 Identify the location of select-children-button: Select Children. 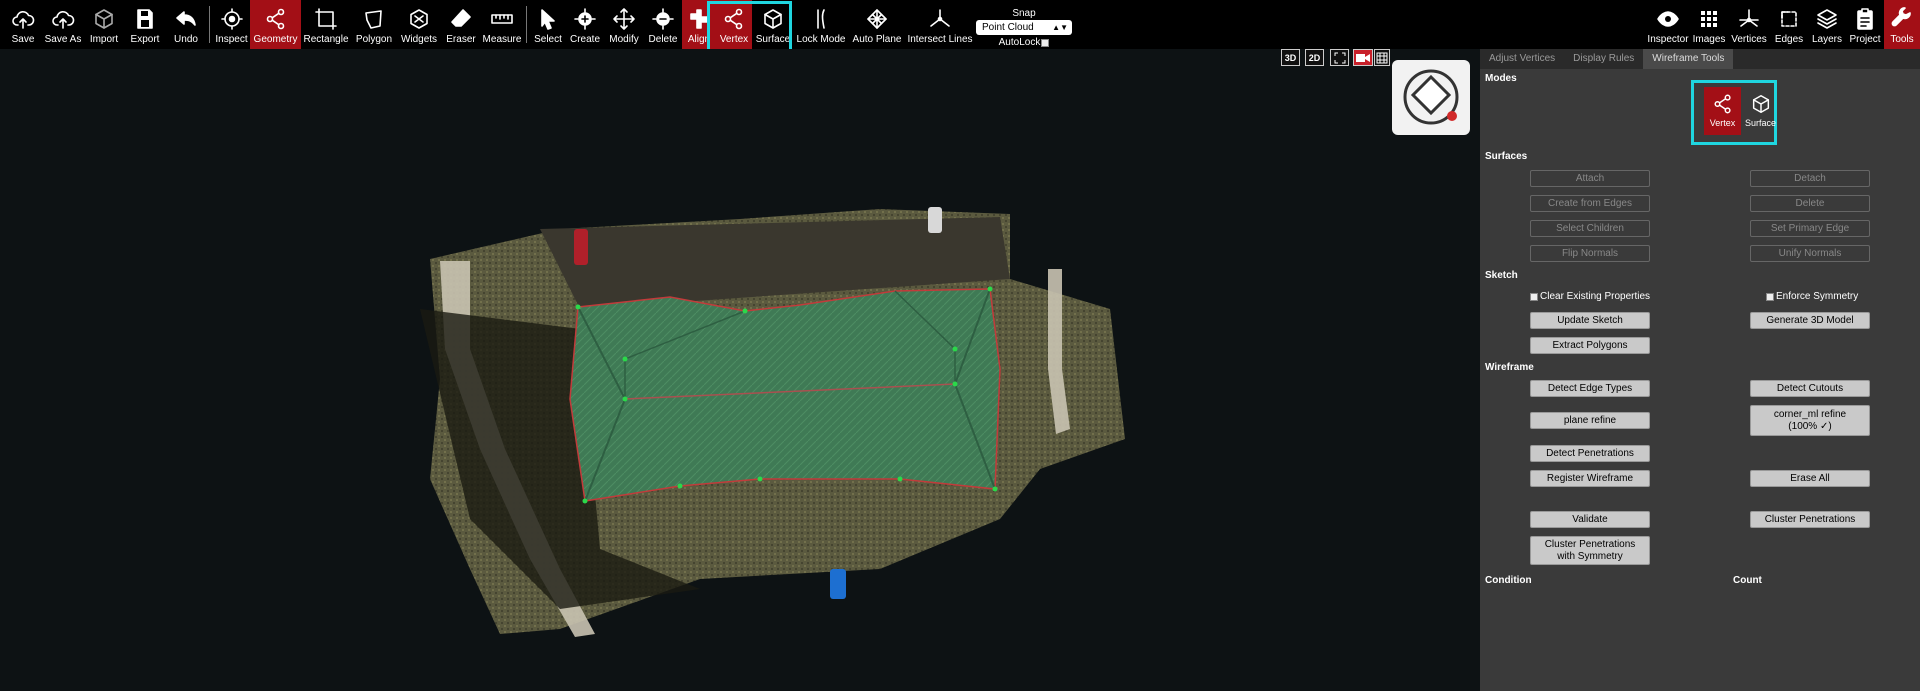
(1590, 228).